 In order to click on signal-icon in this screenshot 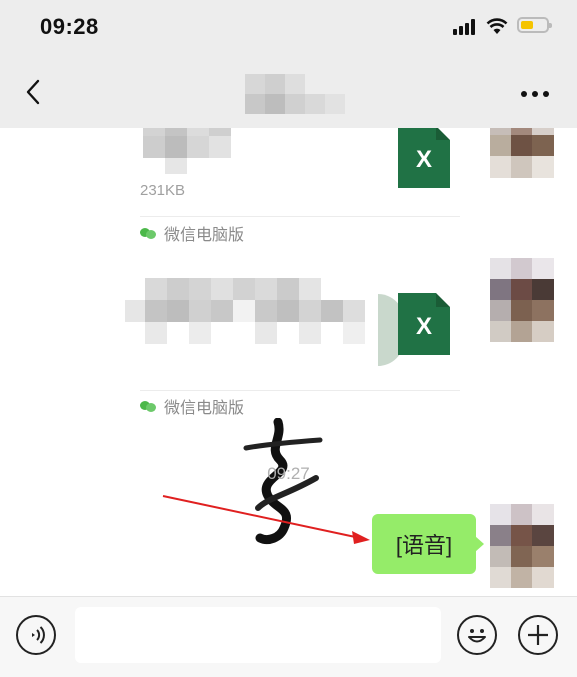, I will do `click(466, 27)`.